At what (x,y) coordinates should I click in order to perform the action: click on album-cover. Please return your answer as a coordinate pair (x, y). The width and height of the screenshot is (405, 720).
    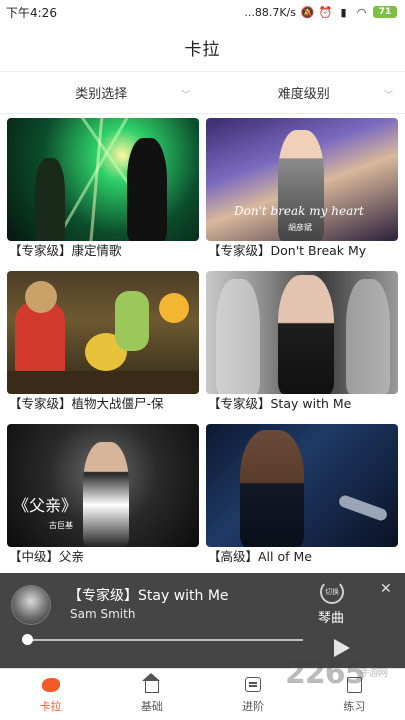
    Looking at the image, I should click on (31, 605).